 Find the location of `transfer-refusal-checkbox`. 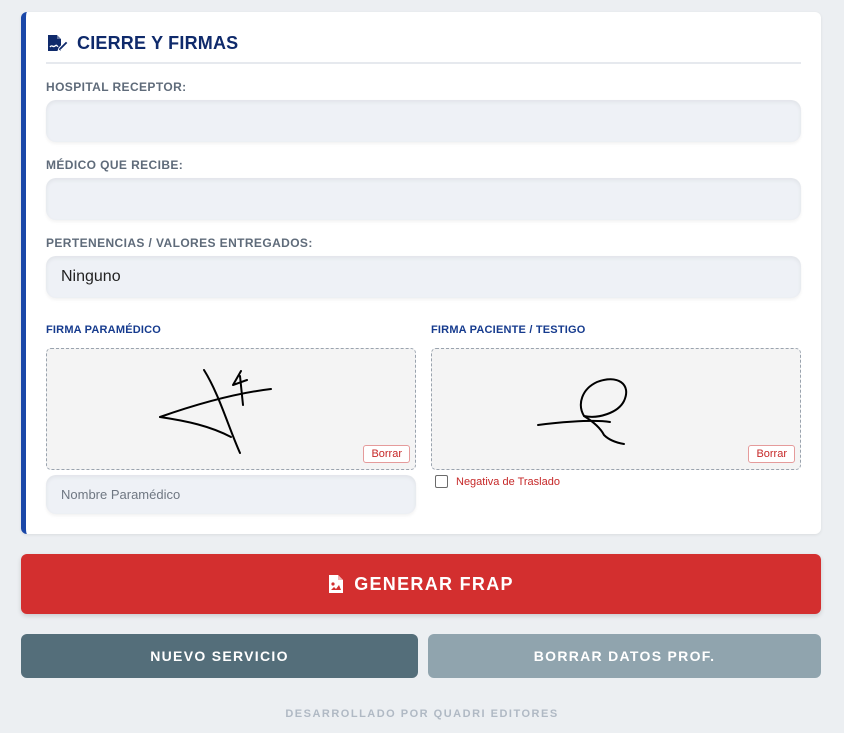

transfer-refusal-checkbox is located at coordinates (441, 481).